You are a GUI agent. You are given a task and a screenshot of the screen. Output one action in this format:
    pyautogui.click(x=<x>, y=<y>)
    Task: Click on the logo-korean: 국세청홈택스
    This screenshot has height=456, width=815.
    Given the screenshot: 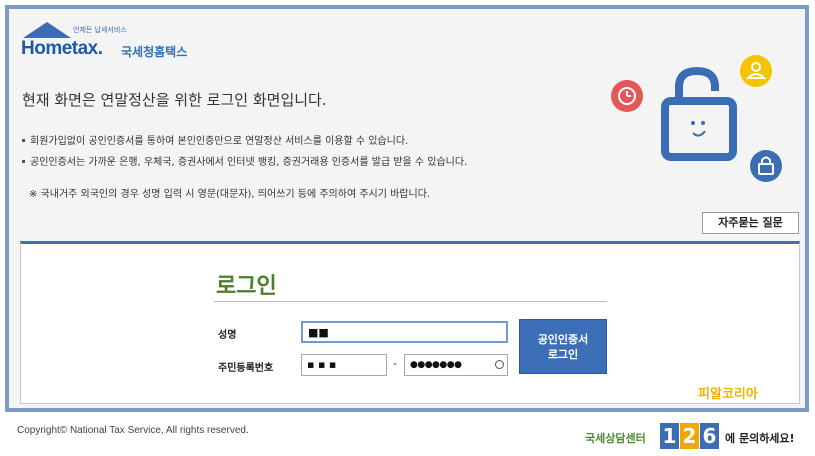 What is the action you would take?
    pyautogui.click(x=154, y=52)
    